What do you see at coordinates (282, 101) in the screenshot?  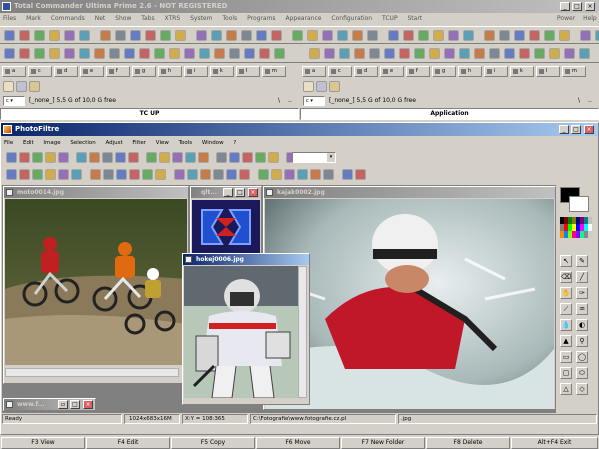 I see `left-root-button: \` at bounding box center [282, 101].